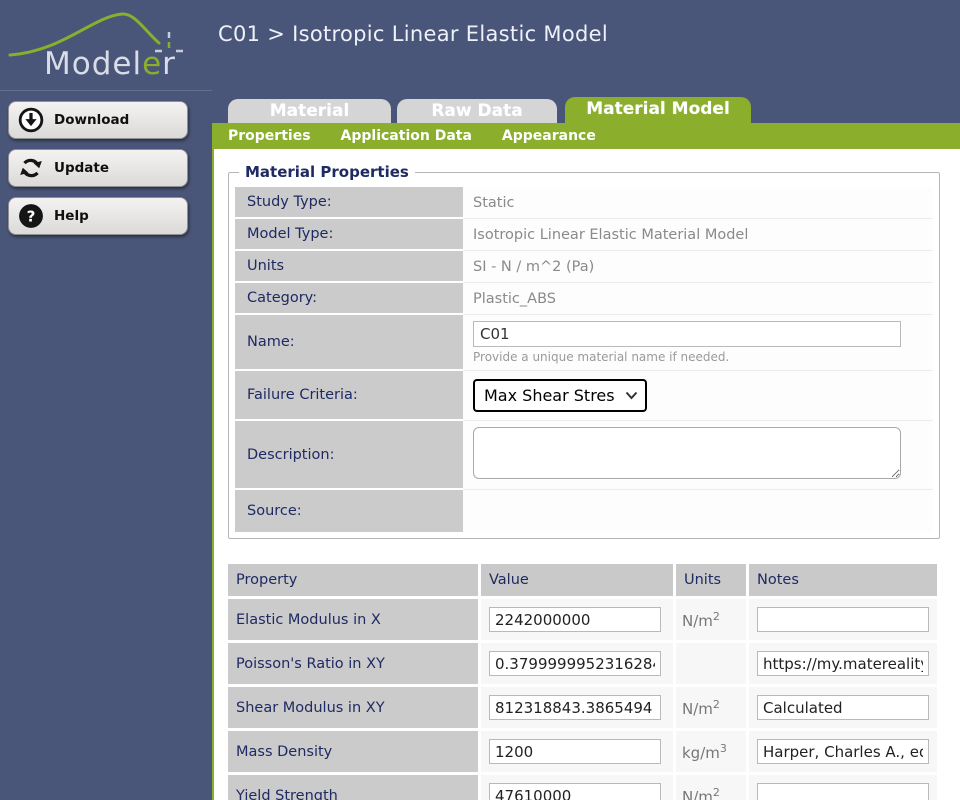  I want to click on study-type-label: Study Type:, so click(349, 203).